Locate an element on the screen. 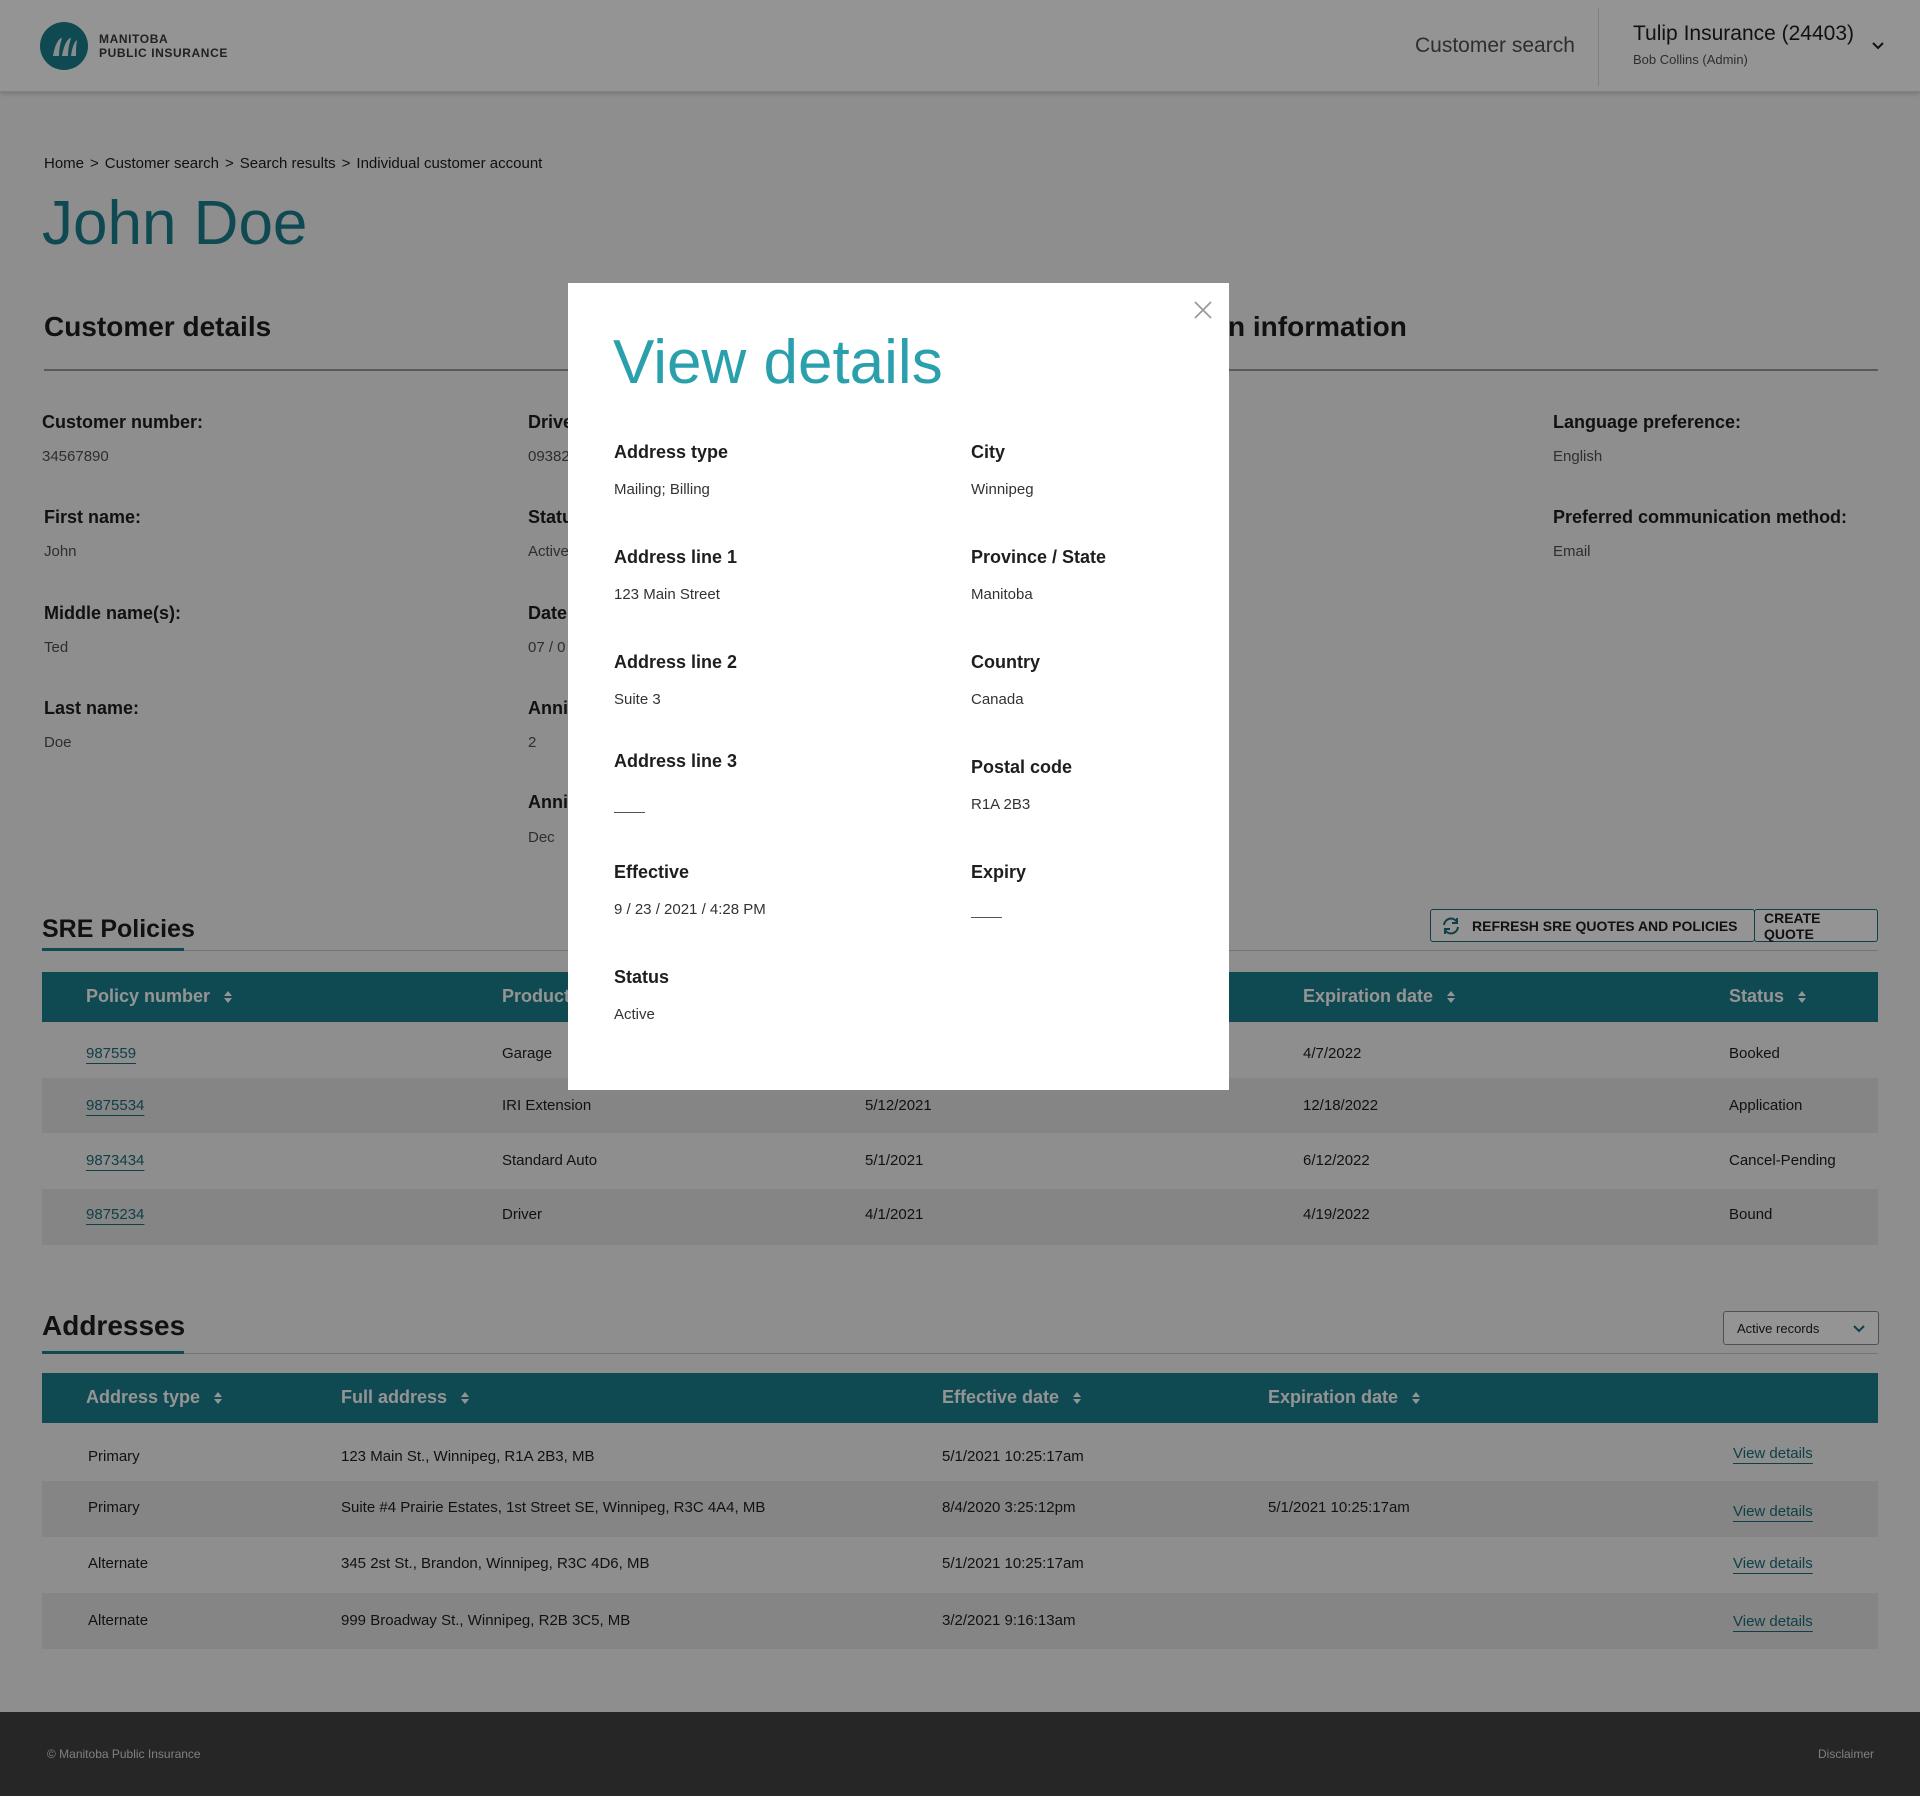 This screenshot has width=1920, height=1796. address-type-label: Address type is located at coordinates (671, 452).